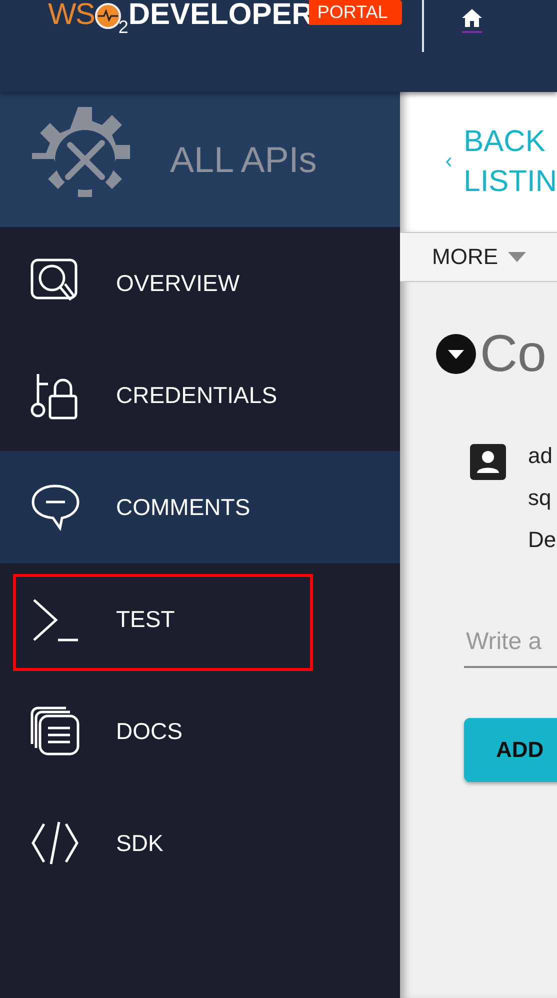 The width and height of the screenshot is (557, 998). I want to click on comment-text: ad, so click(541, 456).